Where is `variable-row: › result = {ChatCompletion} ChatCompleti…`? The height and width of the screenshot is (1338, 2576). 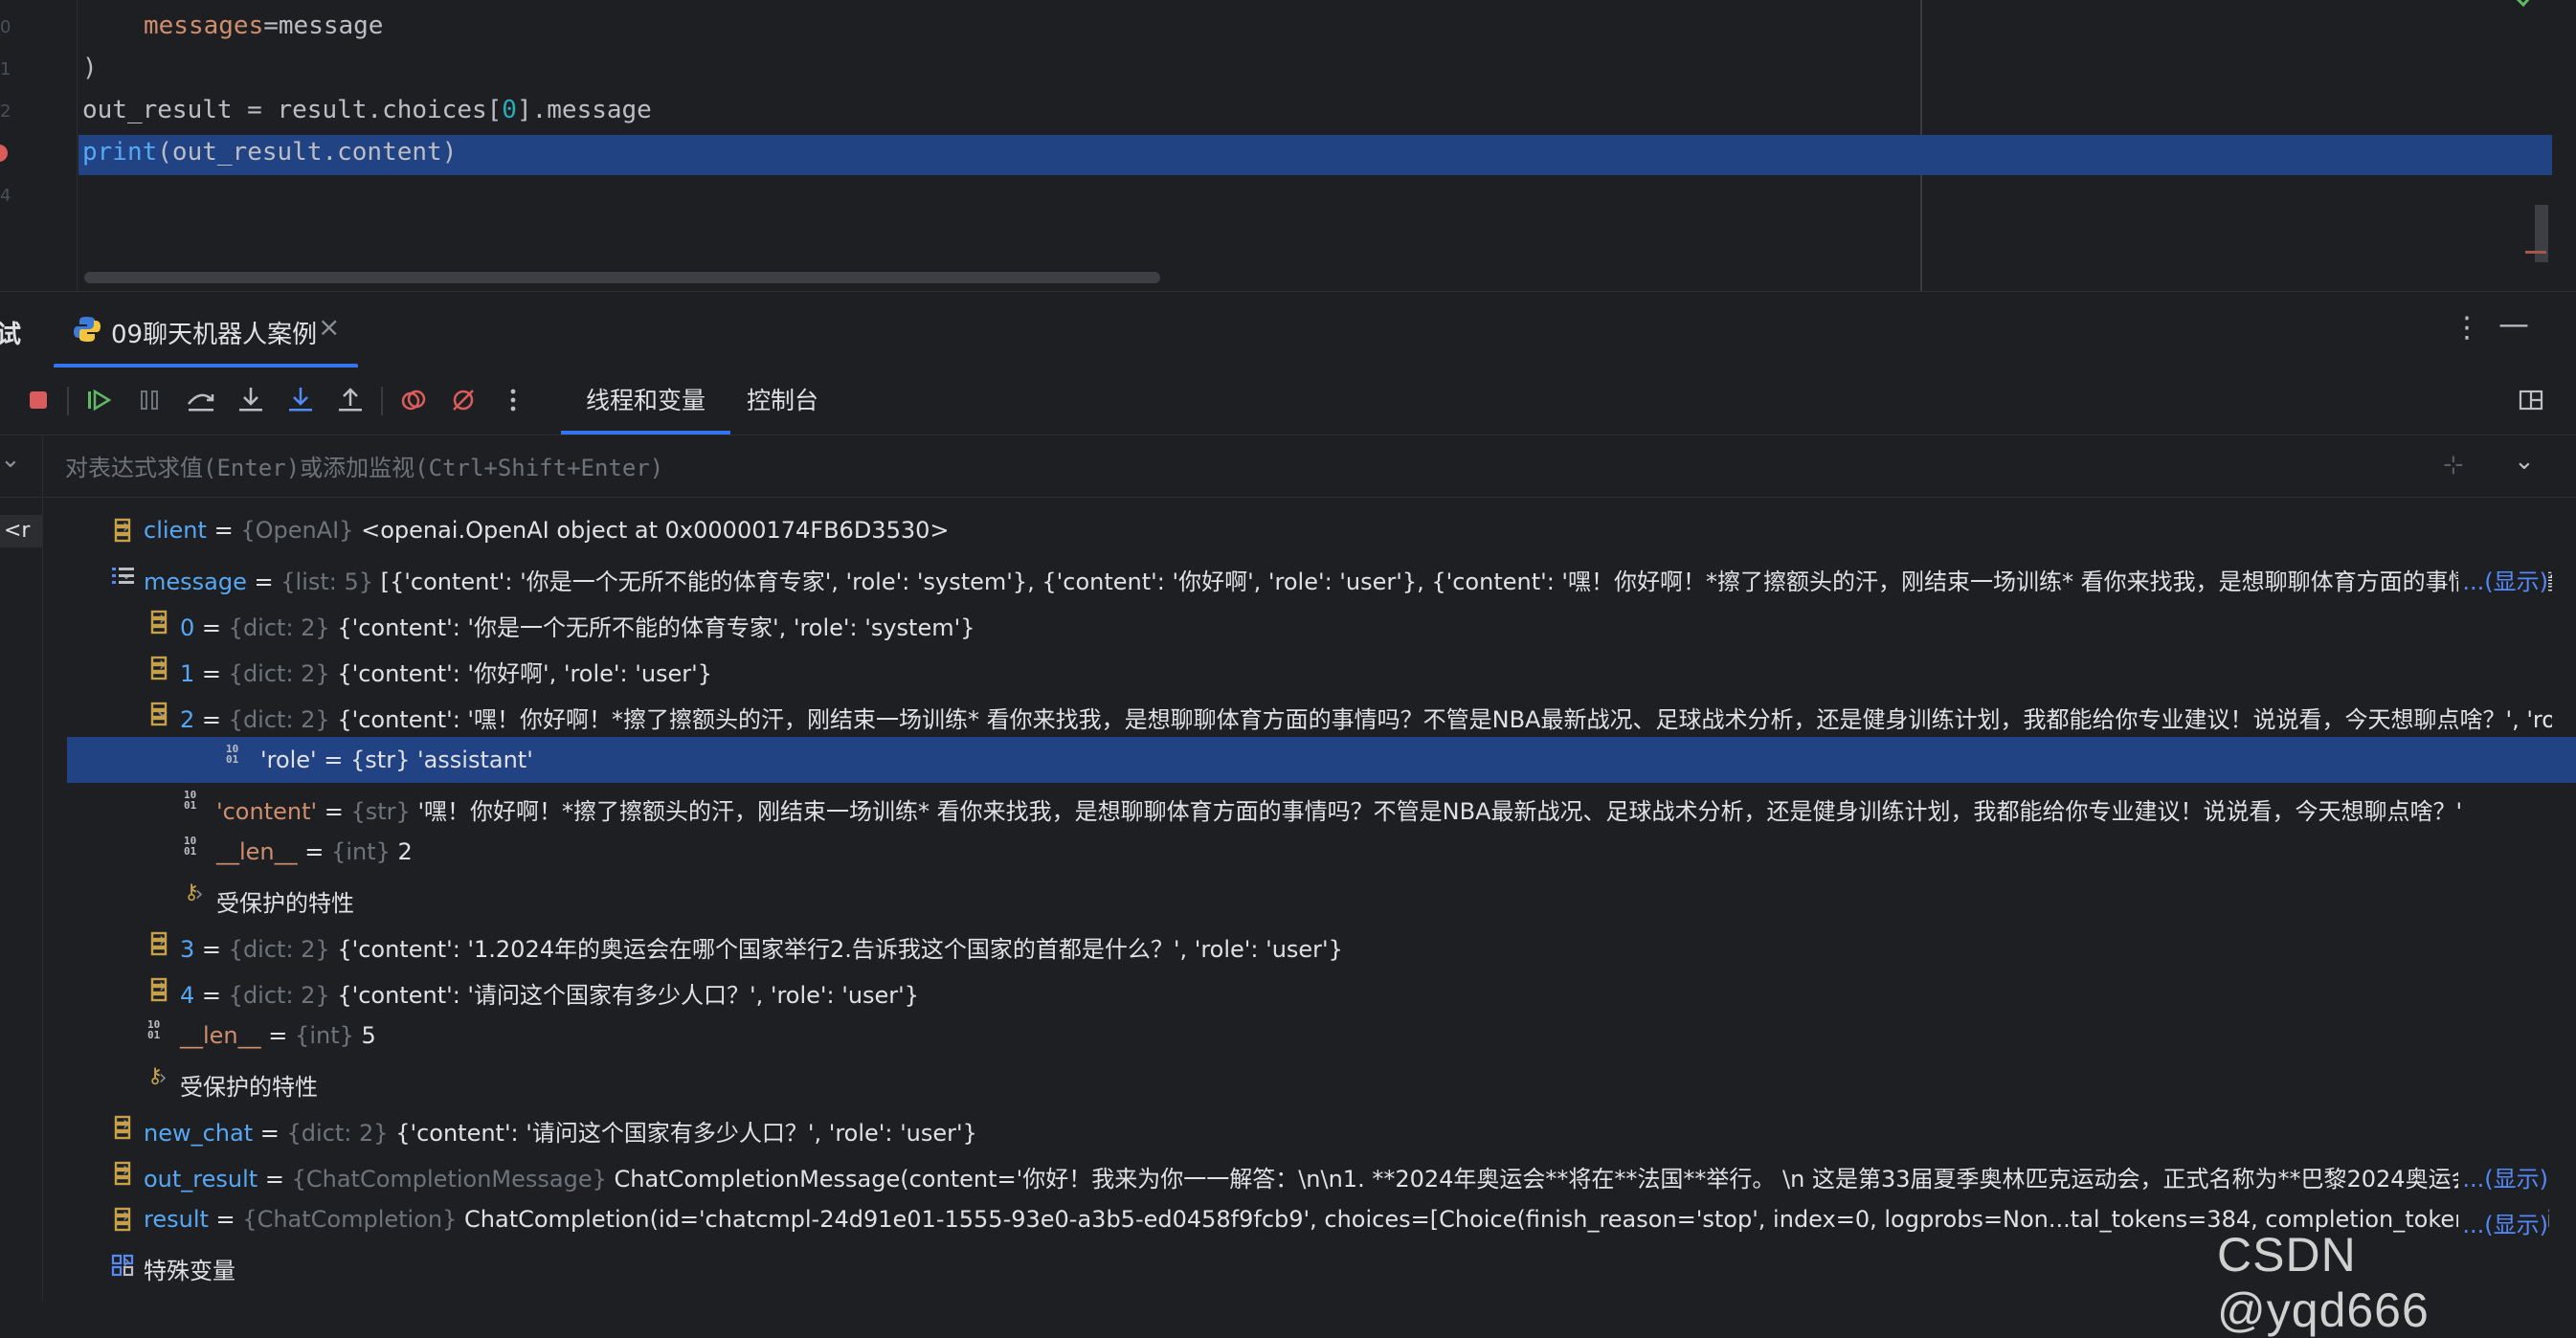 variable-row: › result = {ChatCompletion} ChatCompleti… is located at coordinates (1298, 1219).